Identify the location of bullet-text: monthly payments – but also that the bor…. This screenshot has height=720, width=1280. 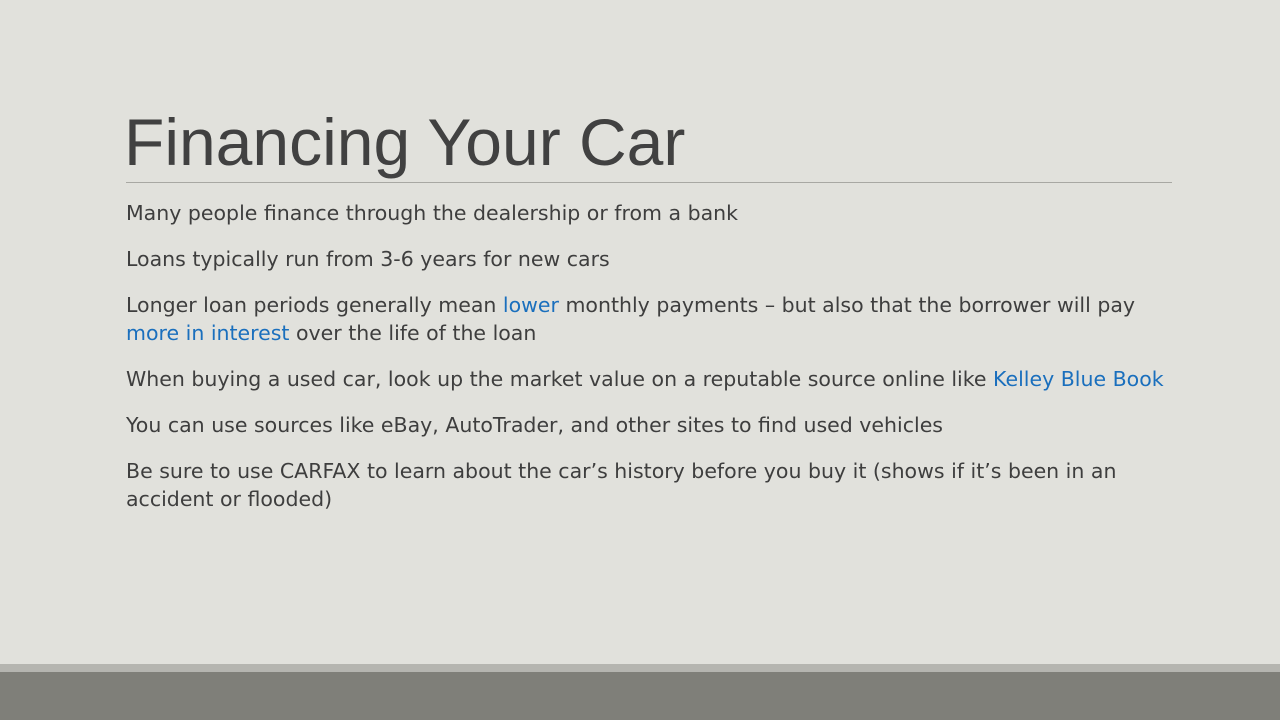
(847, 305).